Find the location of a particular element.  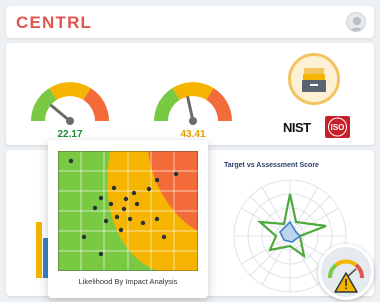

iso-logo: ISO is located at coordinates (337, 127).